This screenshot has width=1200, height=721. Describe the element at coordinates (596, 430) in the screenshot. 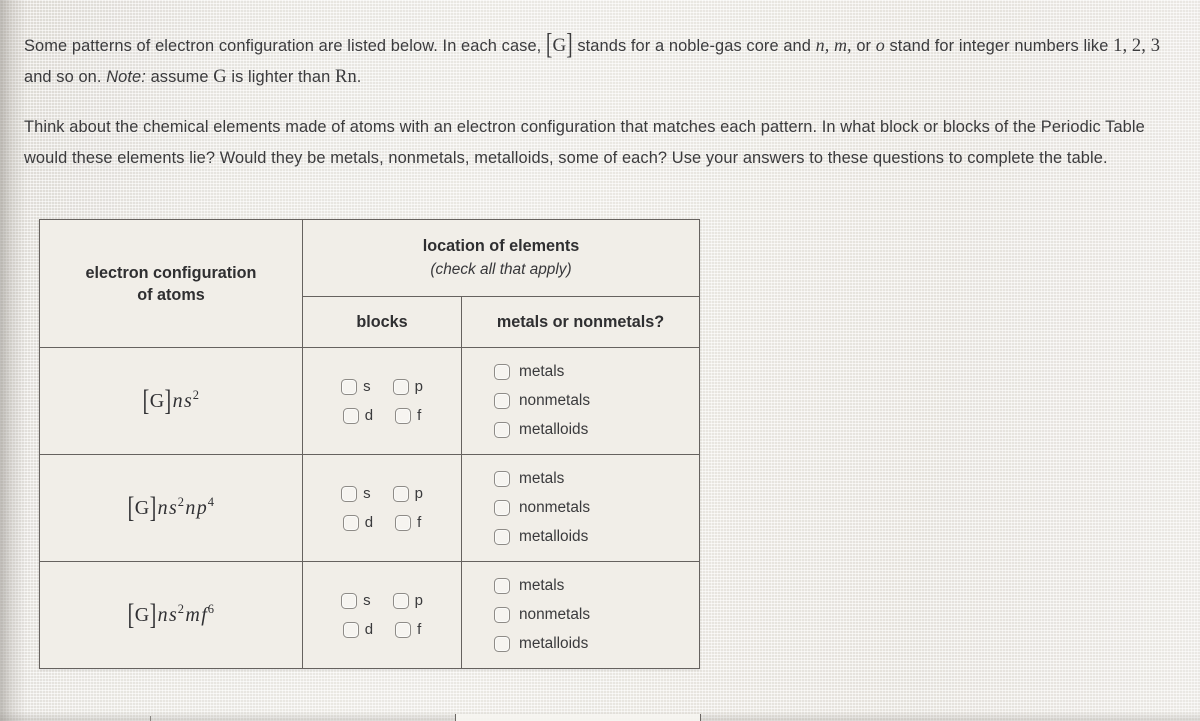

I see `checkbox-option-metalloids-1: metalloids` at that location.